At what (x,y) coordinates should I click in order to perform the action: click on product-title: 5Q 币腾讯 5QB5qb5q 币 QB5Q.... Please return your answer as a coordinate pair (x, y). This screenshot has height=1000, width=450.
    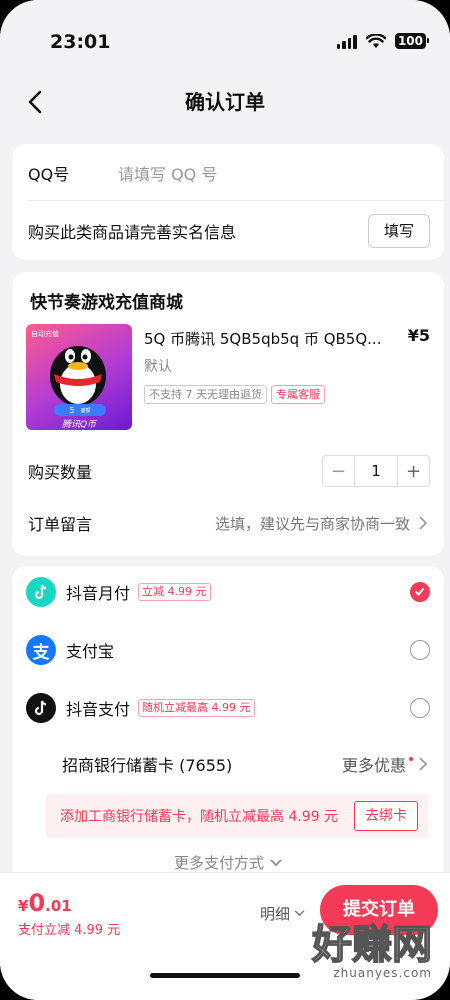
    Looking at the image, I should click on (269, 338).